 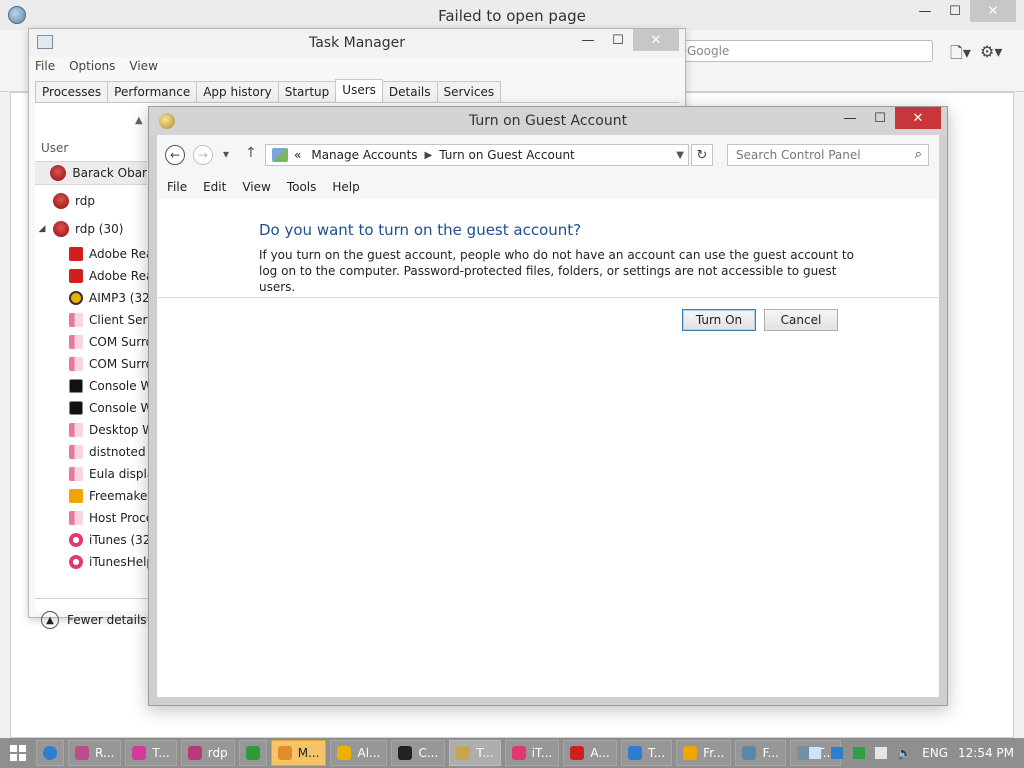 What do you see at coordinates (109, 452) in the screenshot?
I see `process-row: distnoted (` at bounding box center [109, 452].